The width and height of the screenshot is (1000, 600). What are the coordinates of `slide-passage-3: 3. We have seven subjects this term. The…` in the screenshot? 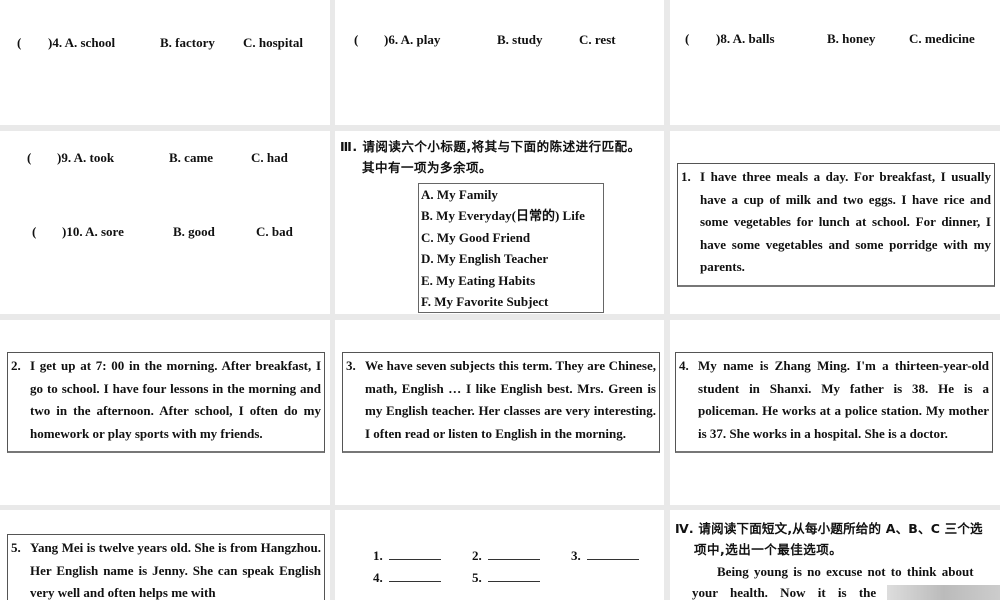 It's located at (499, 412).